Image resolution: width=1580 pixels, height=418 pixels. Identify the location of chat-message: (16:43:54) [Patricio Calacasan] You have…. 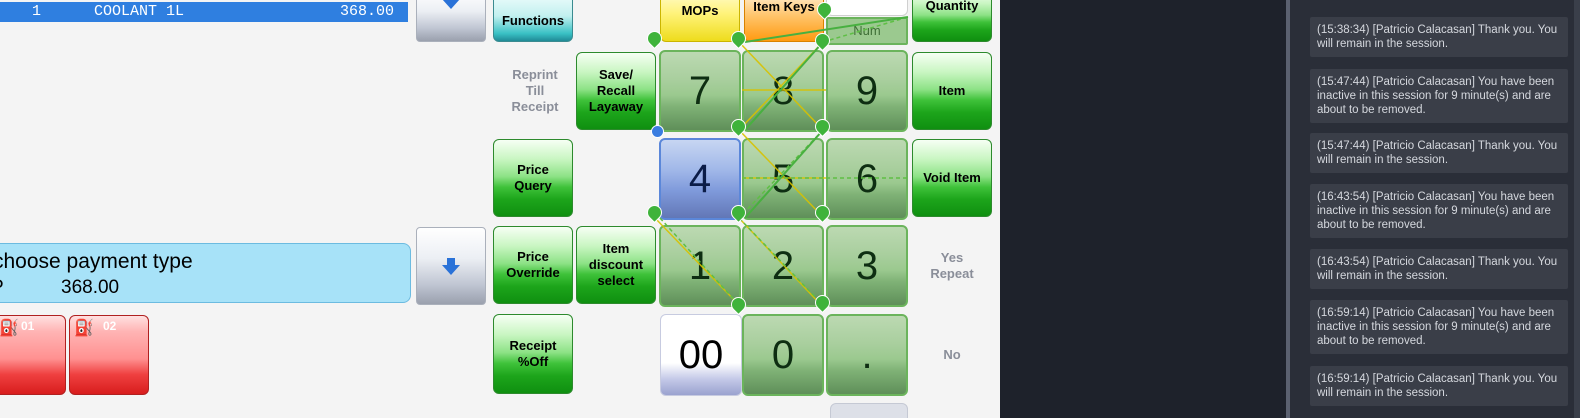
(1439, 211).